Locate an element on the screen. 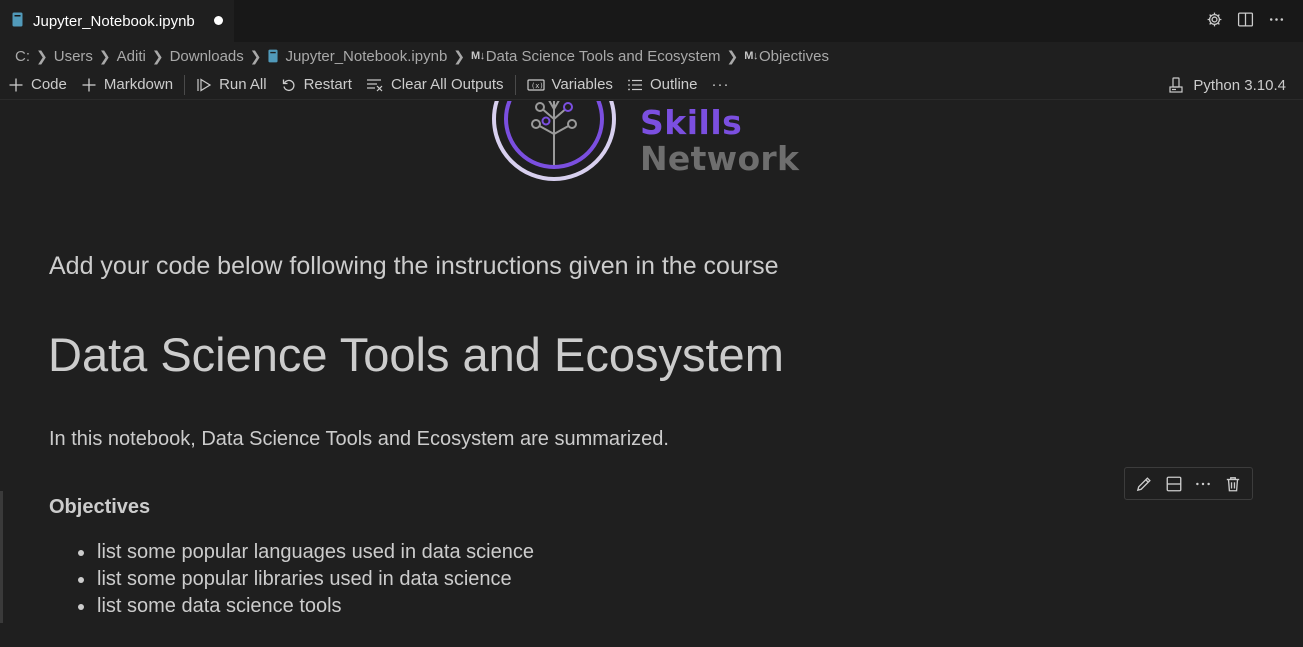 The width and height of the screenshot is (1303, 647). run-all-label: Run All is located at coordinates (243, 84).